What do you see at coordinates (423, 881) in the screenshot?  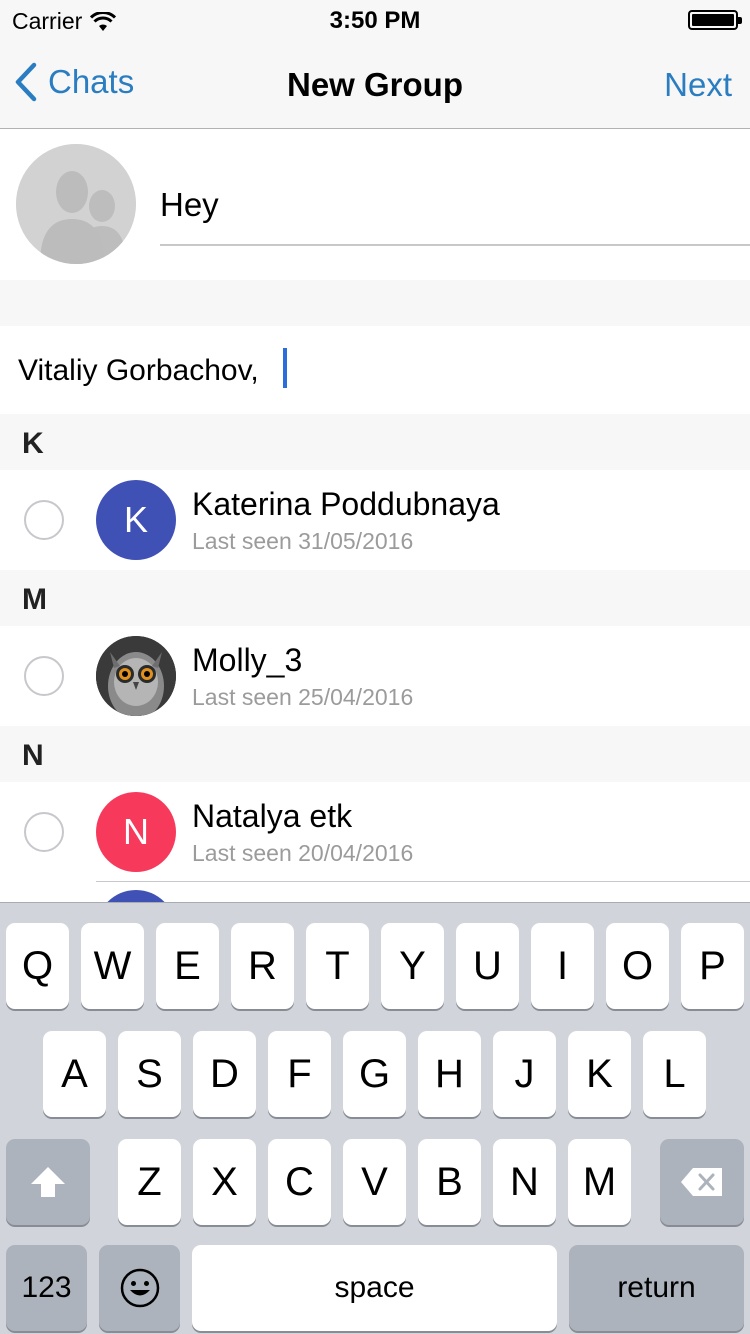 I see `row-separator` at bounding box center [423, 881].